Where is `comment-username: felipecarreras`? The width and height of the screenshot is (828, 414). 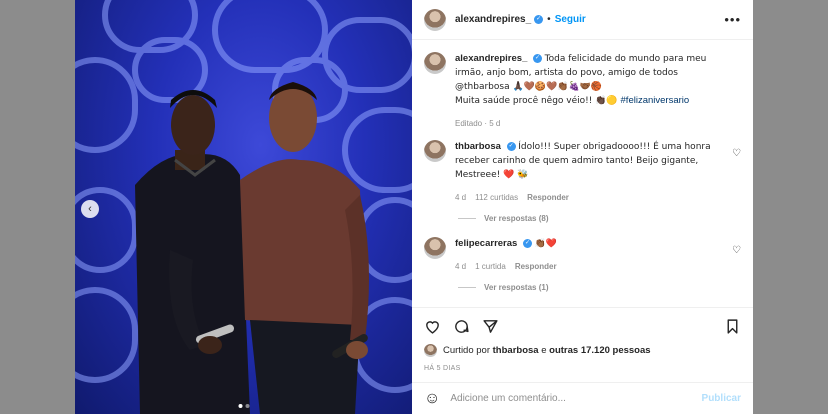
comment-username: felipecarreras is located at coordinates (486, 243).